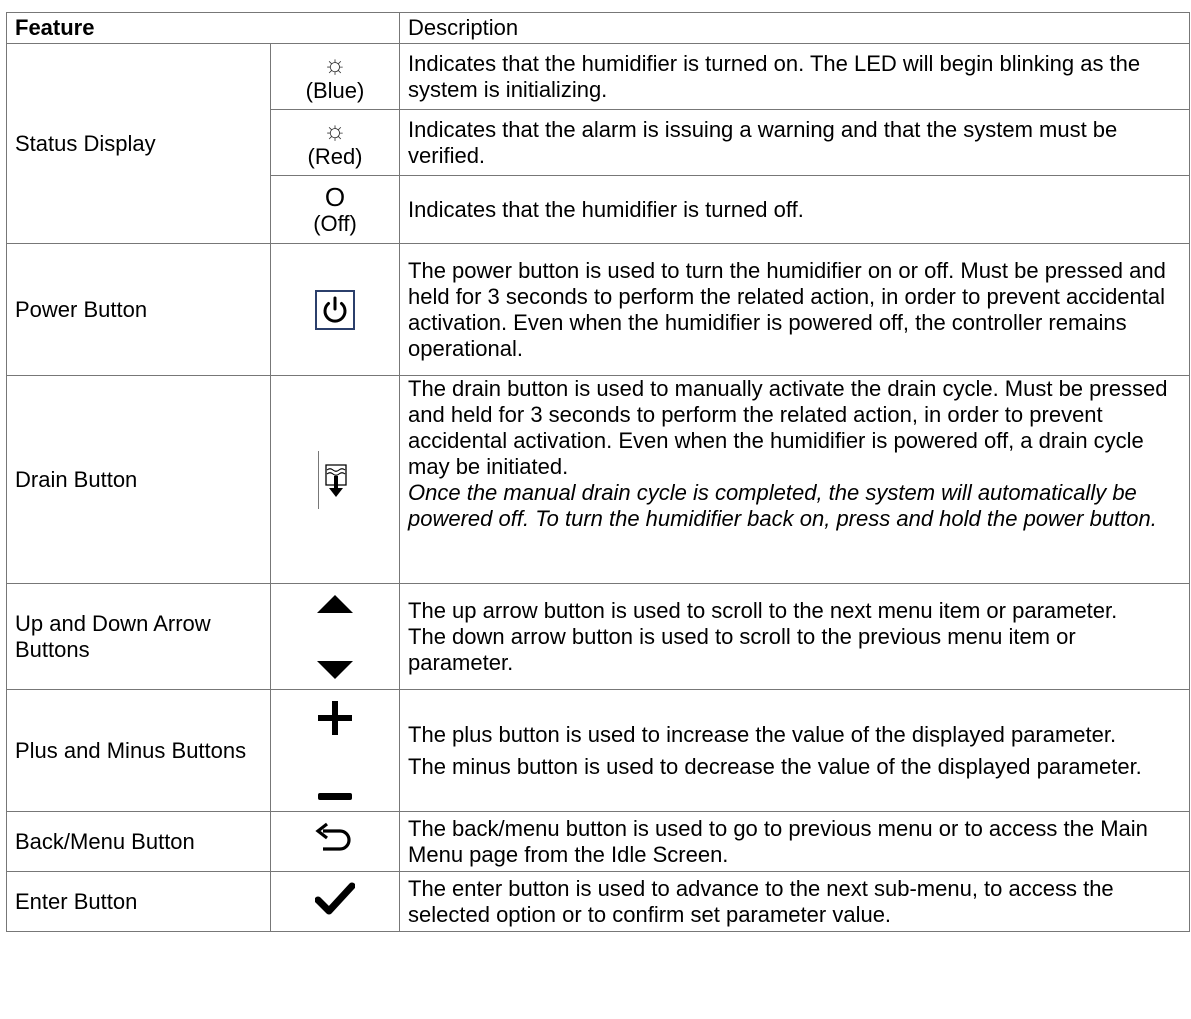 The width and height of the screenshot is (1191, 1019). Describe the element at coordinates (335, 223) in the screenshot. I see `led-caption: (Off)` at that location.